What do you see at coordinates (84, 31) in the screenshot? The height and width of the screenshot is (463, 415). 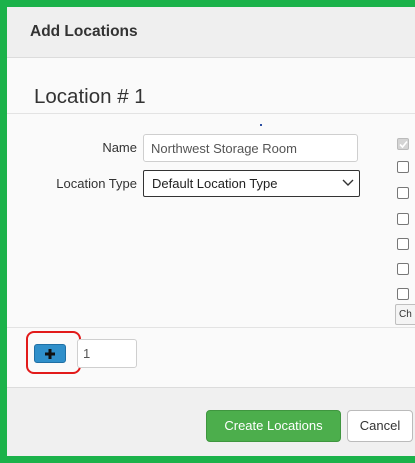 I see `dialog-title: Add Locations` at bounding box center [84, 31].